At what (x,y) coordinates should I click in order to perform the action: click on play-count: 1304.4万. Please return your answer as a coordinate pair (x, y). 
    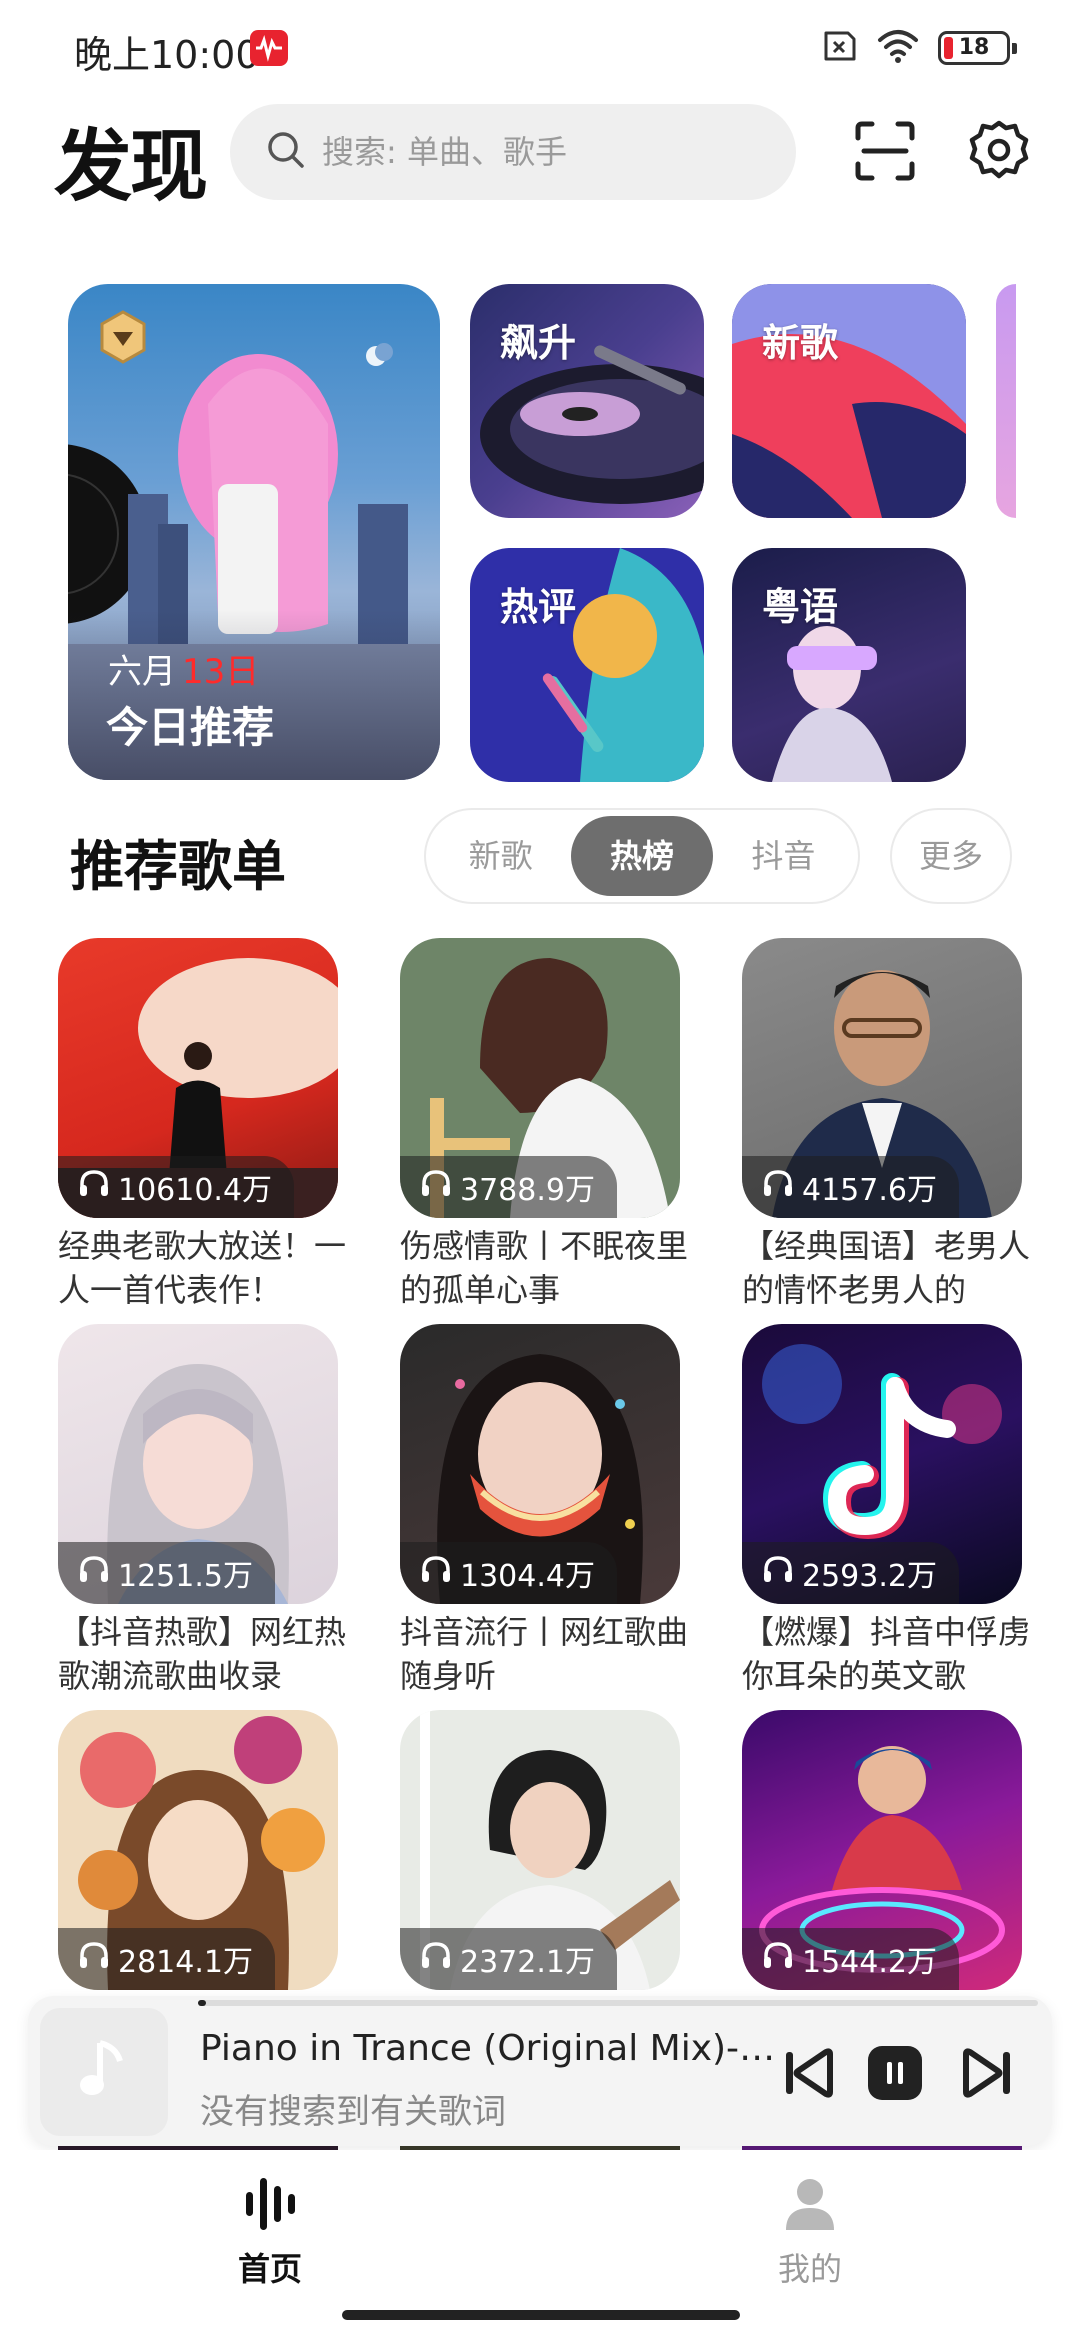
    Looking at the image, I should click on (508, 1573).